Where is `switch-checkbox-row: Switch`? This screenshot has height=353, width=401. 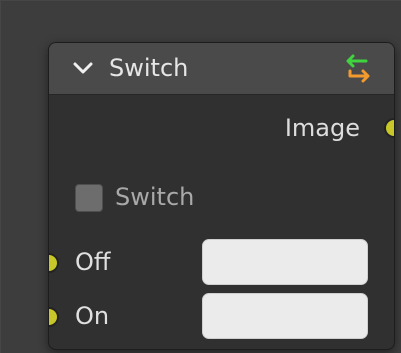
switch-checkbox-row: Switch is located at coordinates (175, 198).